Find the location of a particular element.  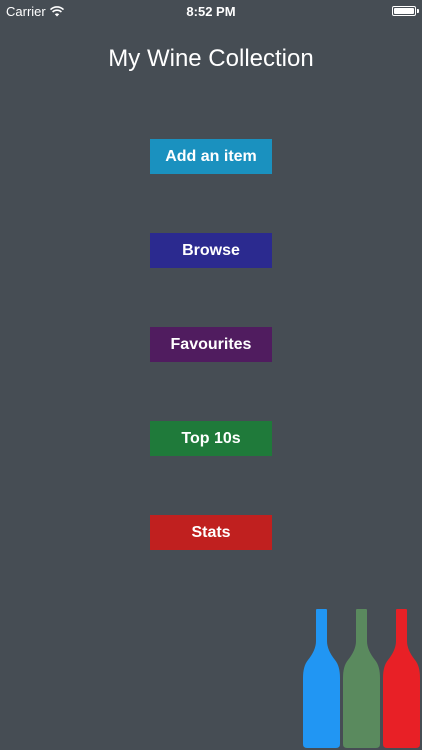

clock: 8:52 PM is located at coordinates (211, 11).